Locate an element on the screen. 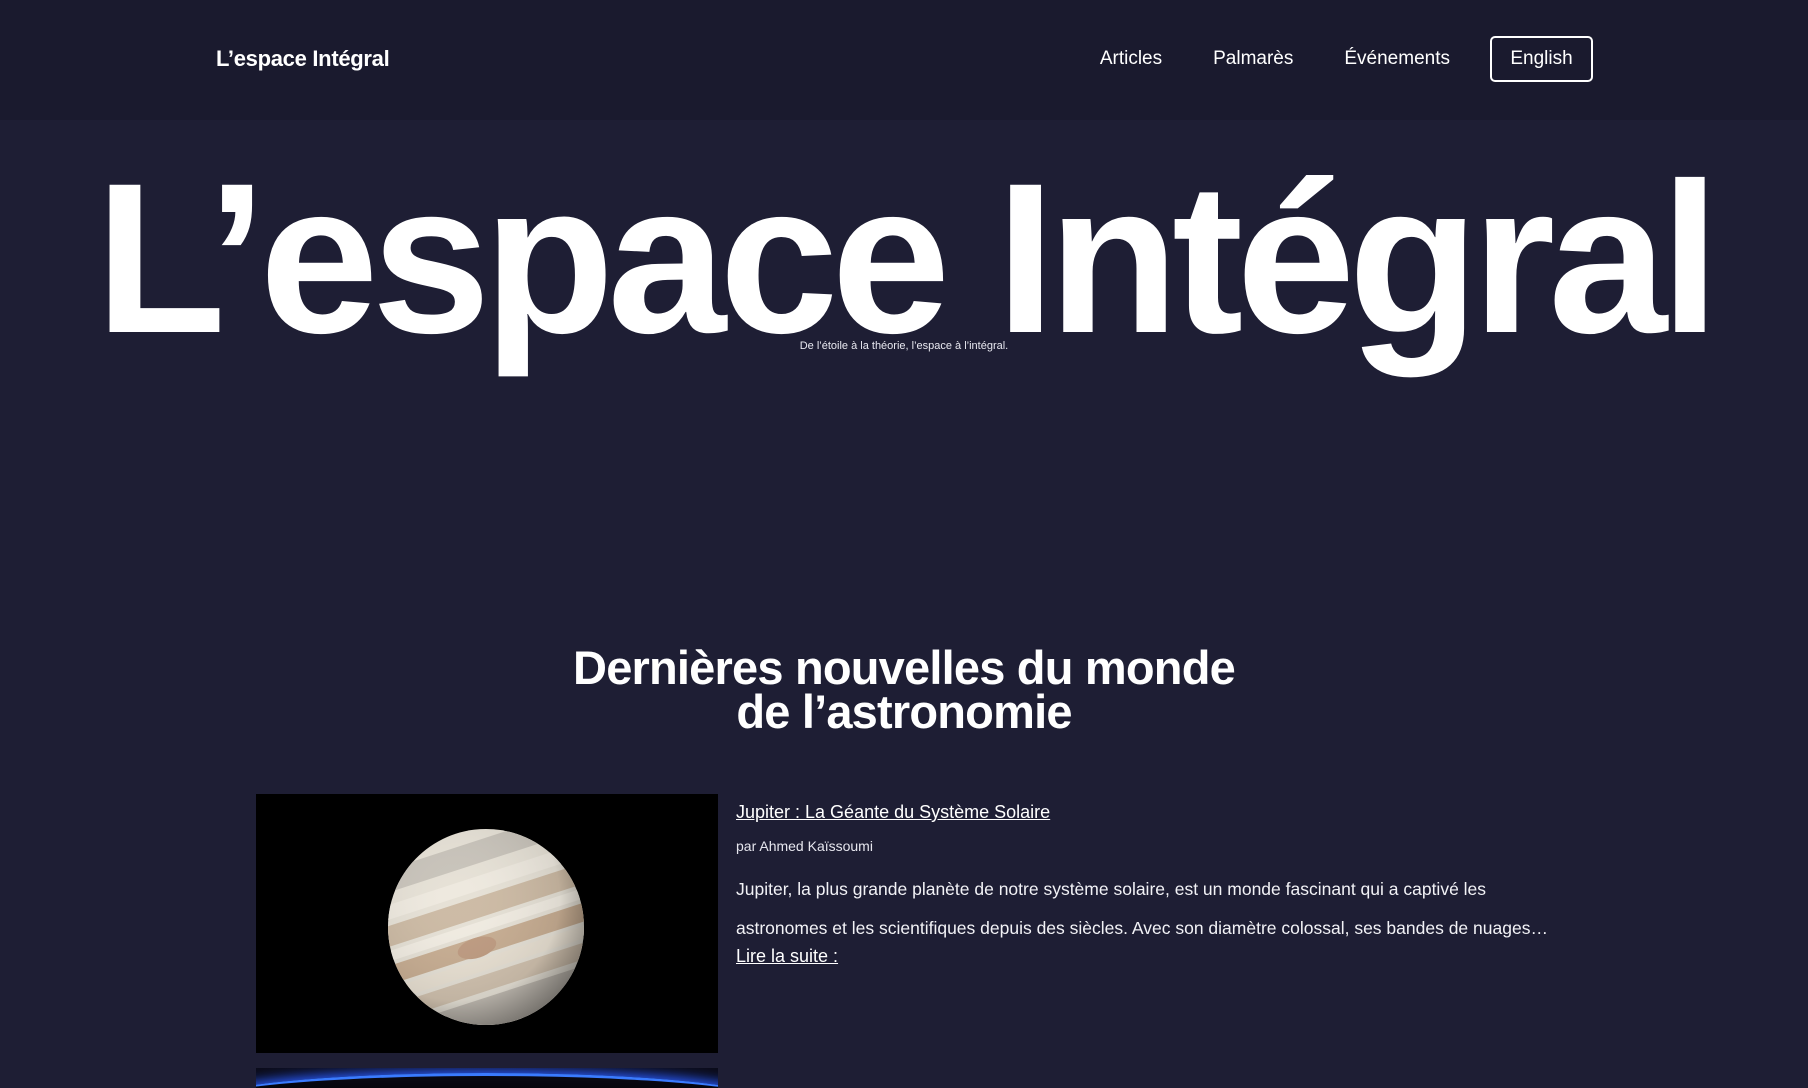  article-image-jupiter is located at coordinates (487, 923).